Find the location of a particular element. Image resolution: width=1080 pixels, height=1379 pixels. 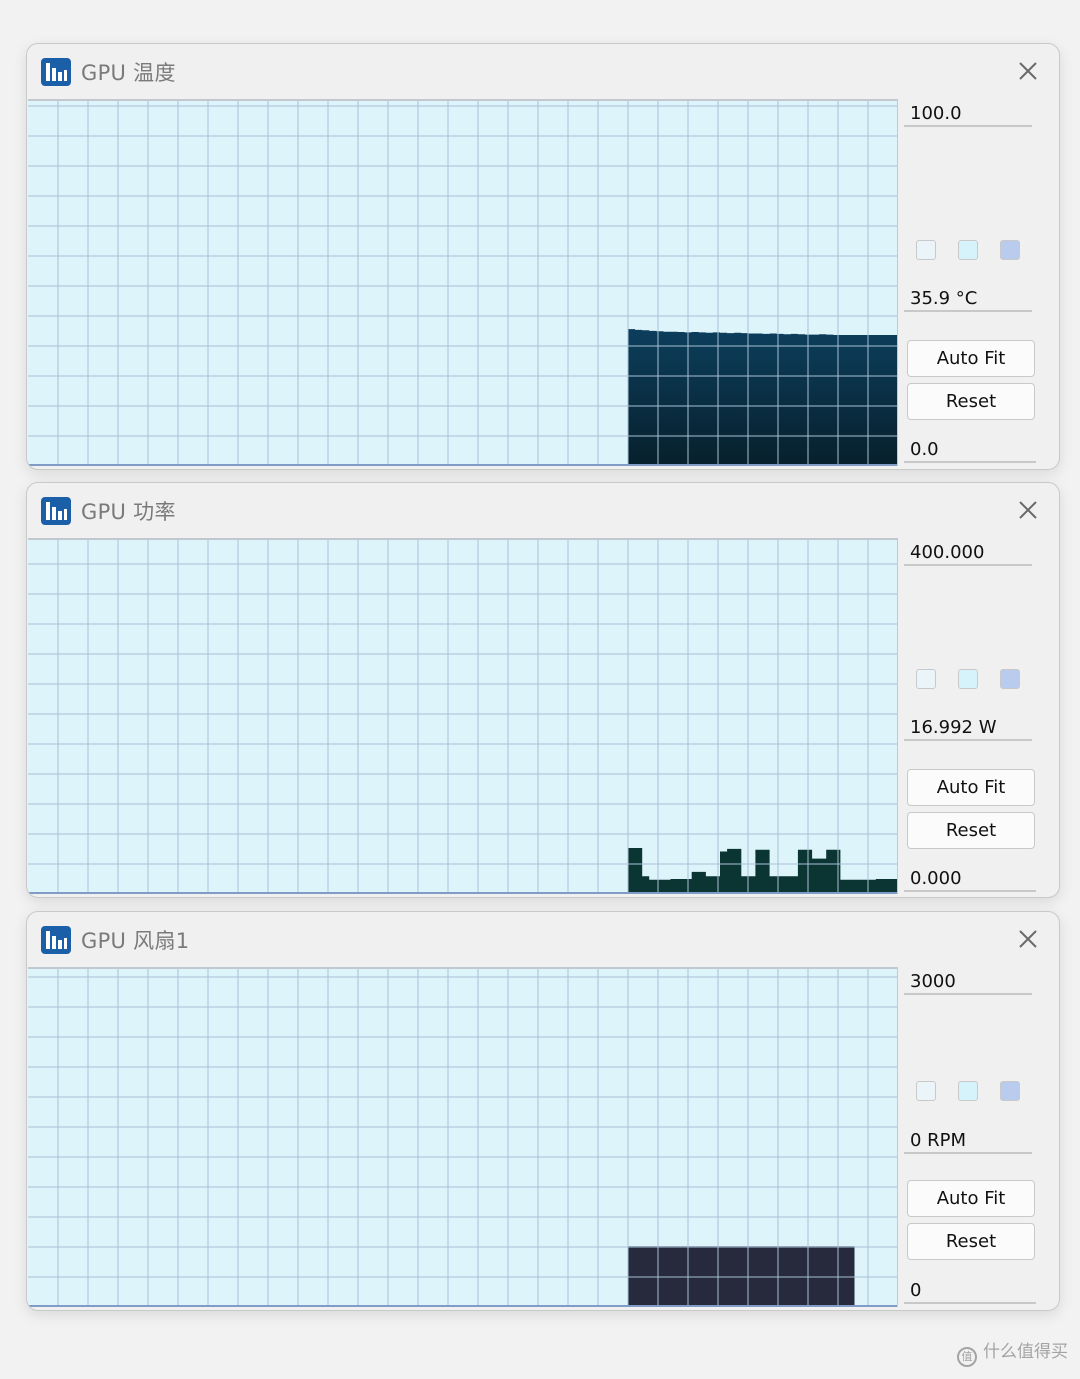

title-bar: GPU 温度 is located at coordinates (543, 71).